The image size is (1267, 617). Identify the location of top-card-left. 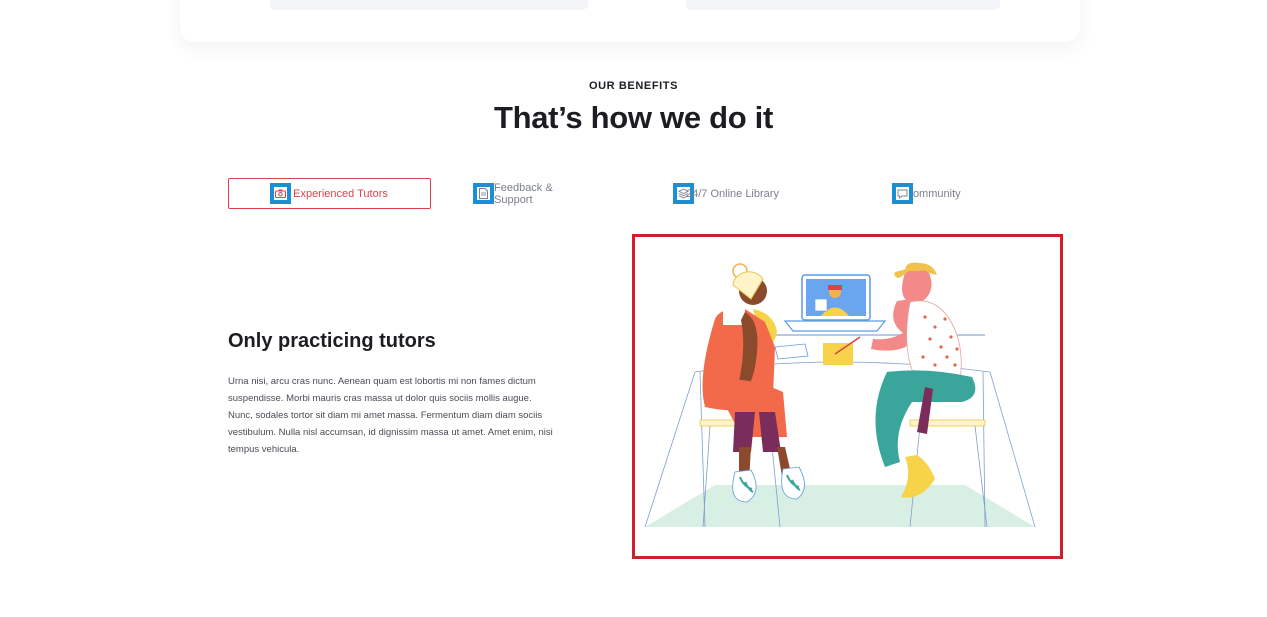
(429, 5).